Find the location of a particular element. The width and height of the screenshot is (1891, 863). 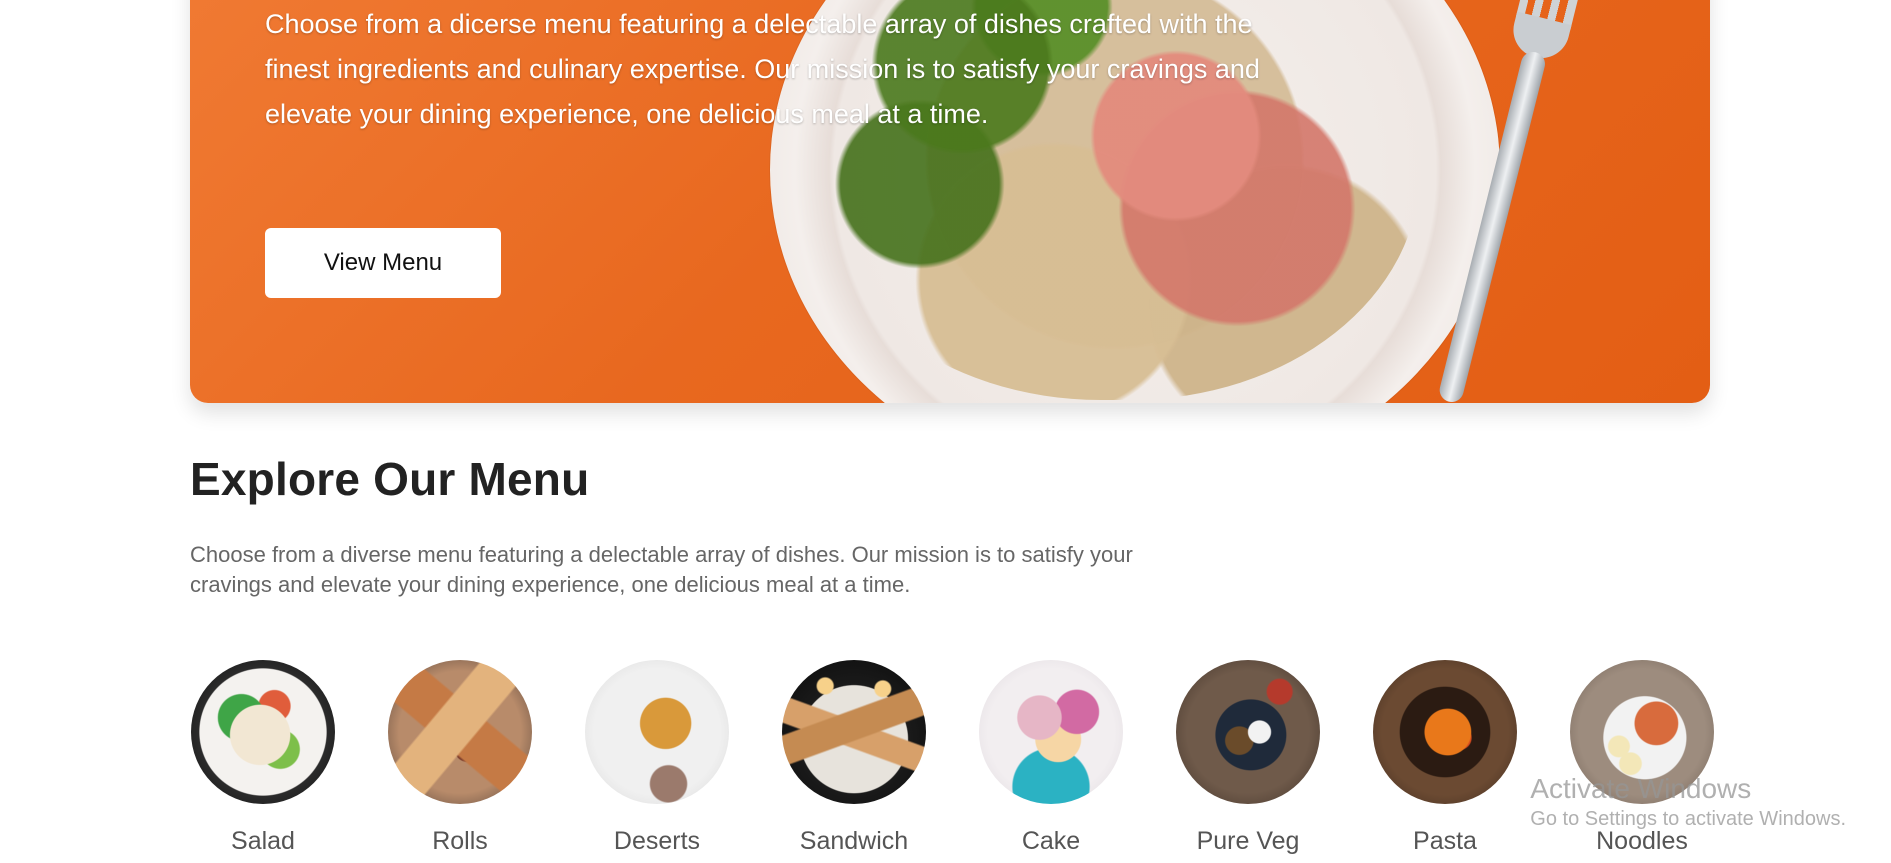

menu-category-cake: Cake is located at coordinates (1051, 761).